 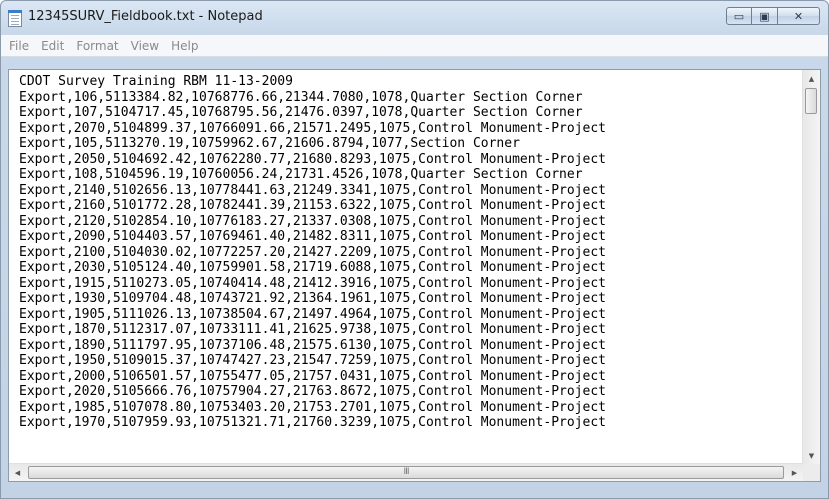 What do you see at coordinates (811, 455) in the screenshot?
I see `scroll-down-arrow-icon: ▼` at bounding box center [811, 455].